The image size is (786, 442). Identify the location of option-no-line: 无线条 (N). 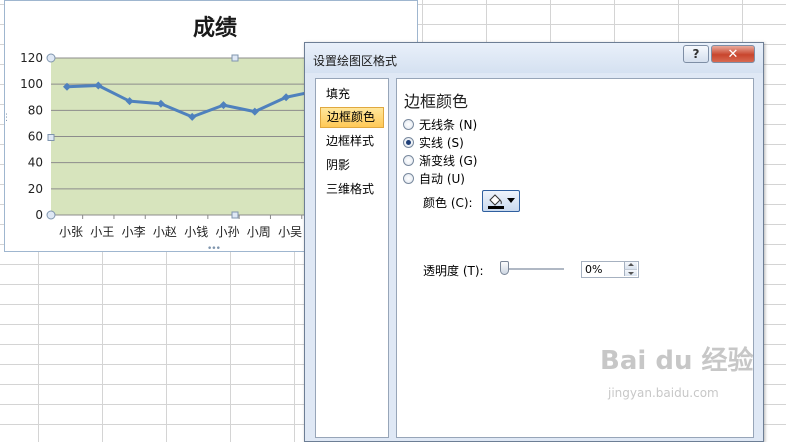
(440, 124).